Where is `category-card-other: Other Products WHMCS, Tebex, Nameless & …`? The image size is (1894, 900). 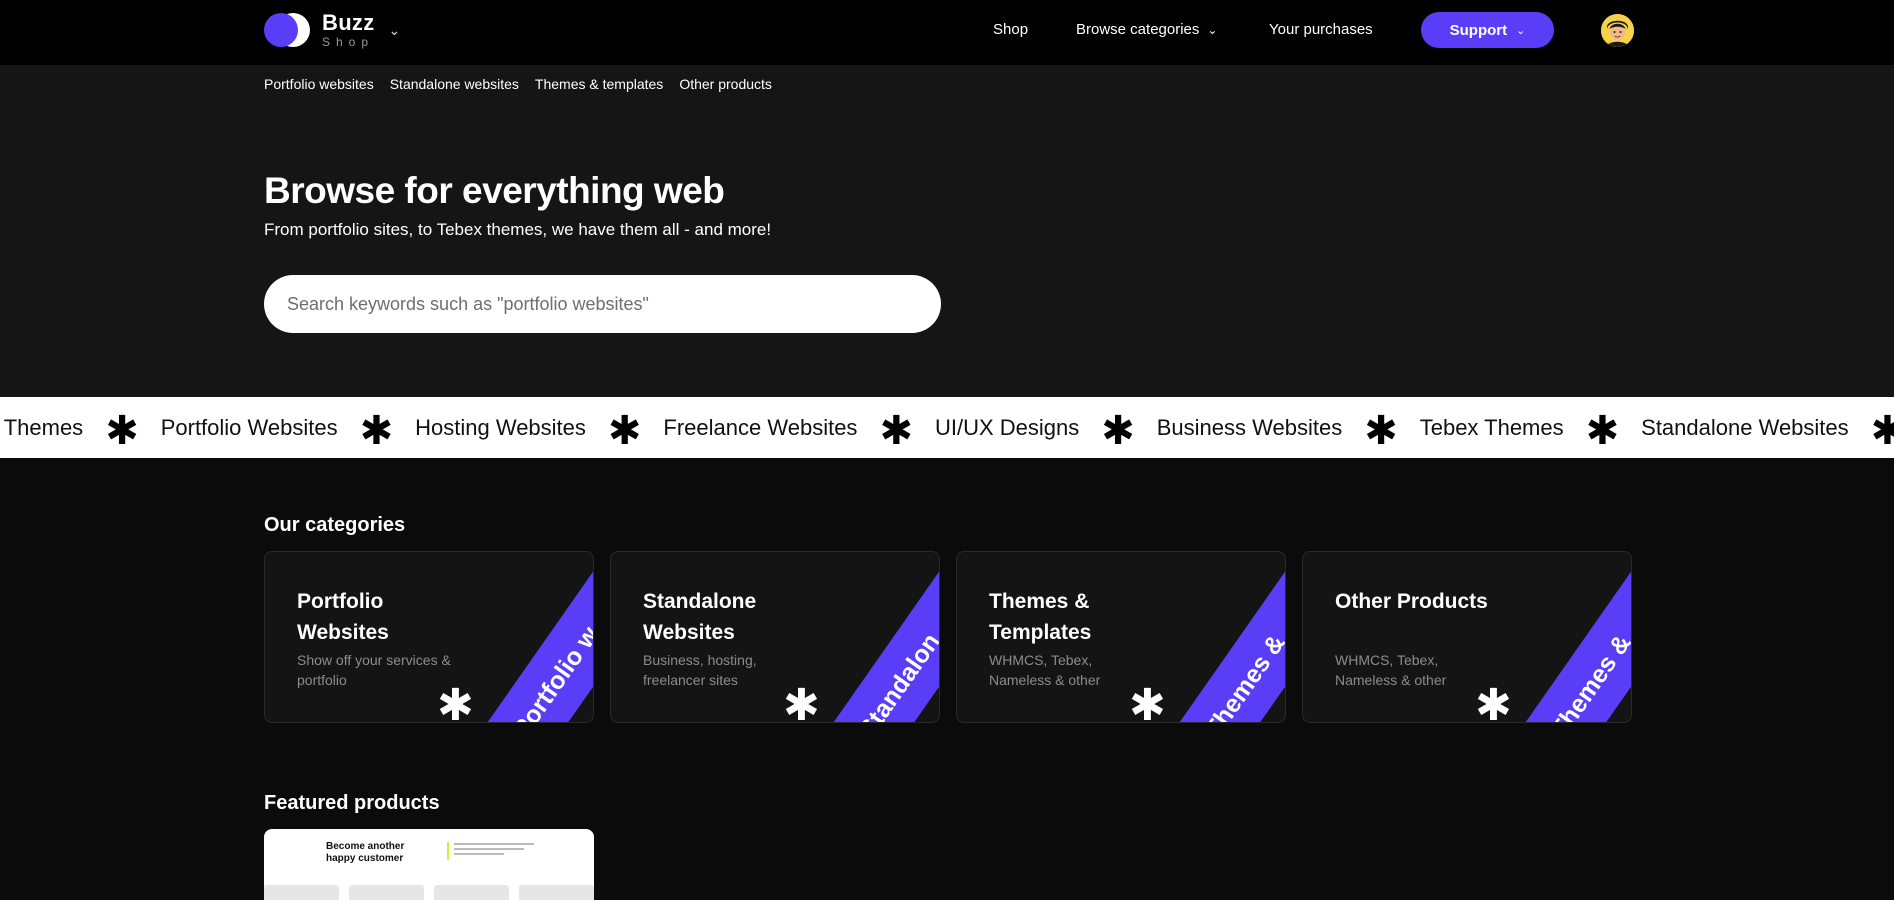
category-card-other: Other Products WHMCS, Tebex, Nameless & … is located at coordinates (1467, 637).